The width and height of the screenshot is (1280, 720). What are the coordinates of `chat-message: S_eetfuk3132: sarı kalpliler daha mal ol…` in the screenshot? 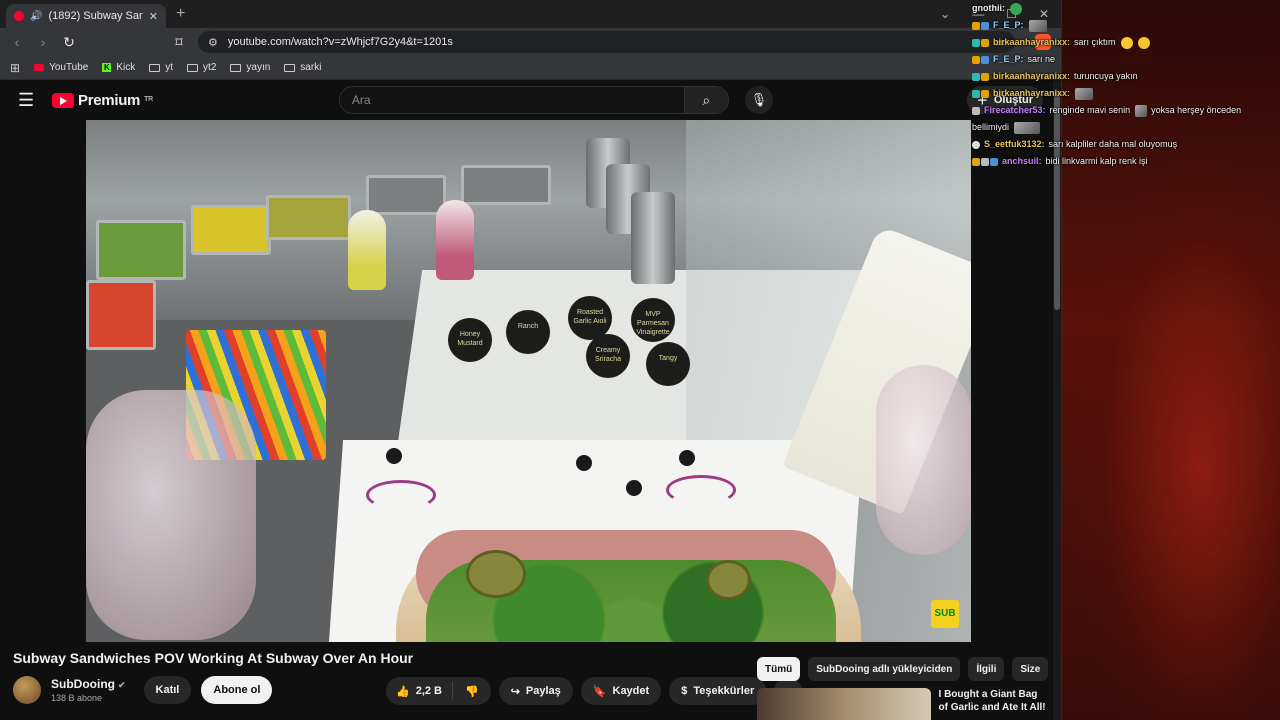 It's located at (1122, 144).